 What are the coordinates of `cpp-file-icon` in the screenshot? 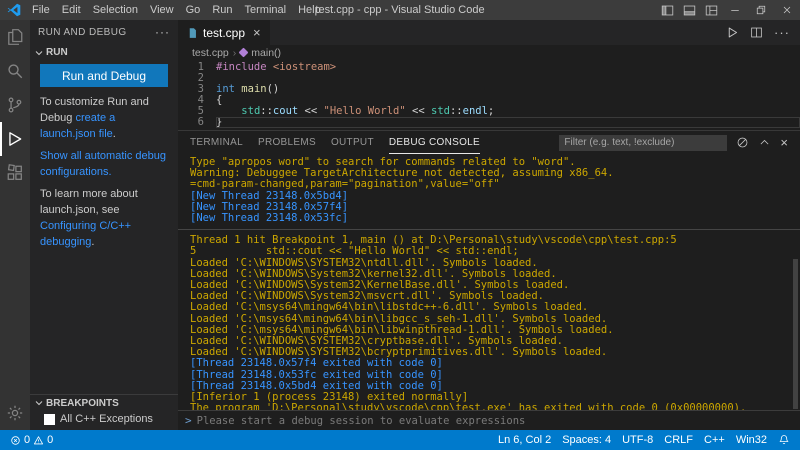 It's located at (192, 32).